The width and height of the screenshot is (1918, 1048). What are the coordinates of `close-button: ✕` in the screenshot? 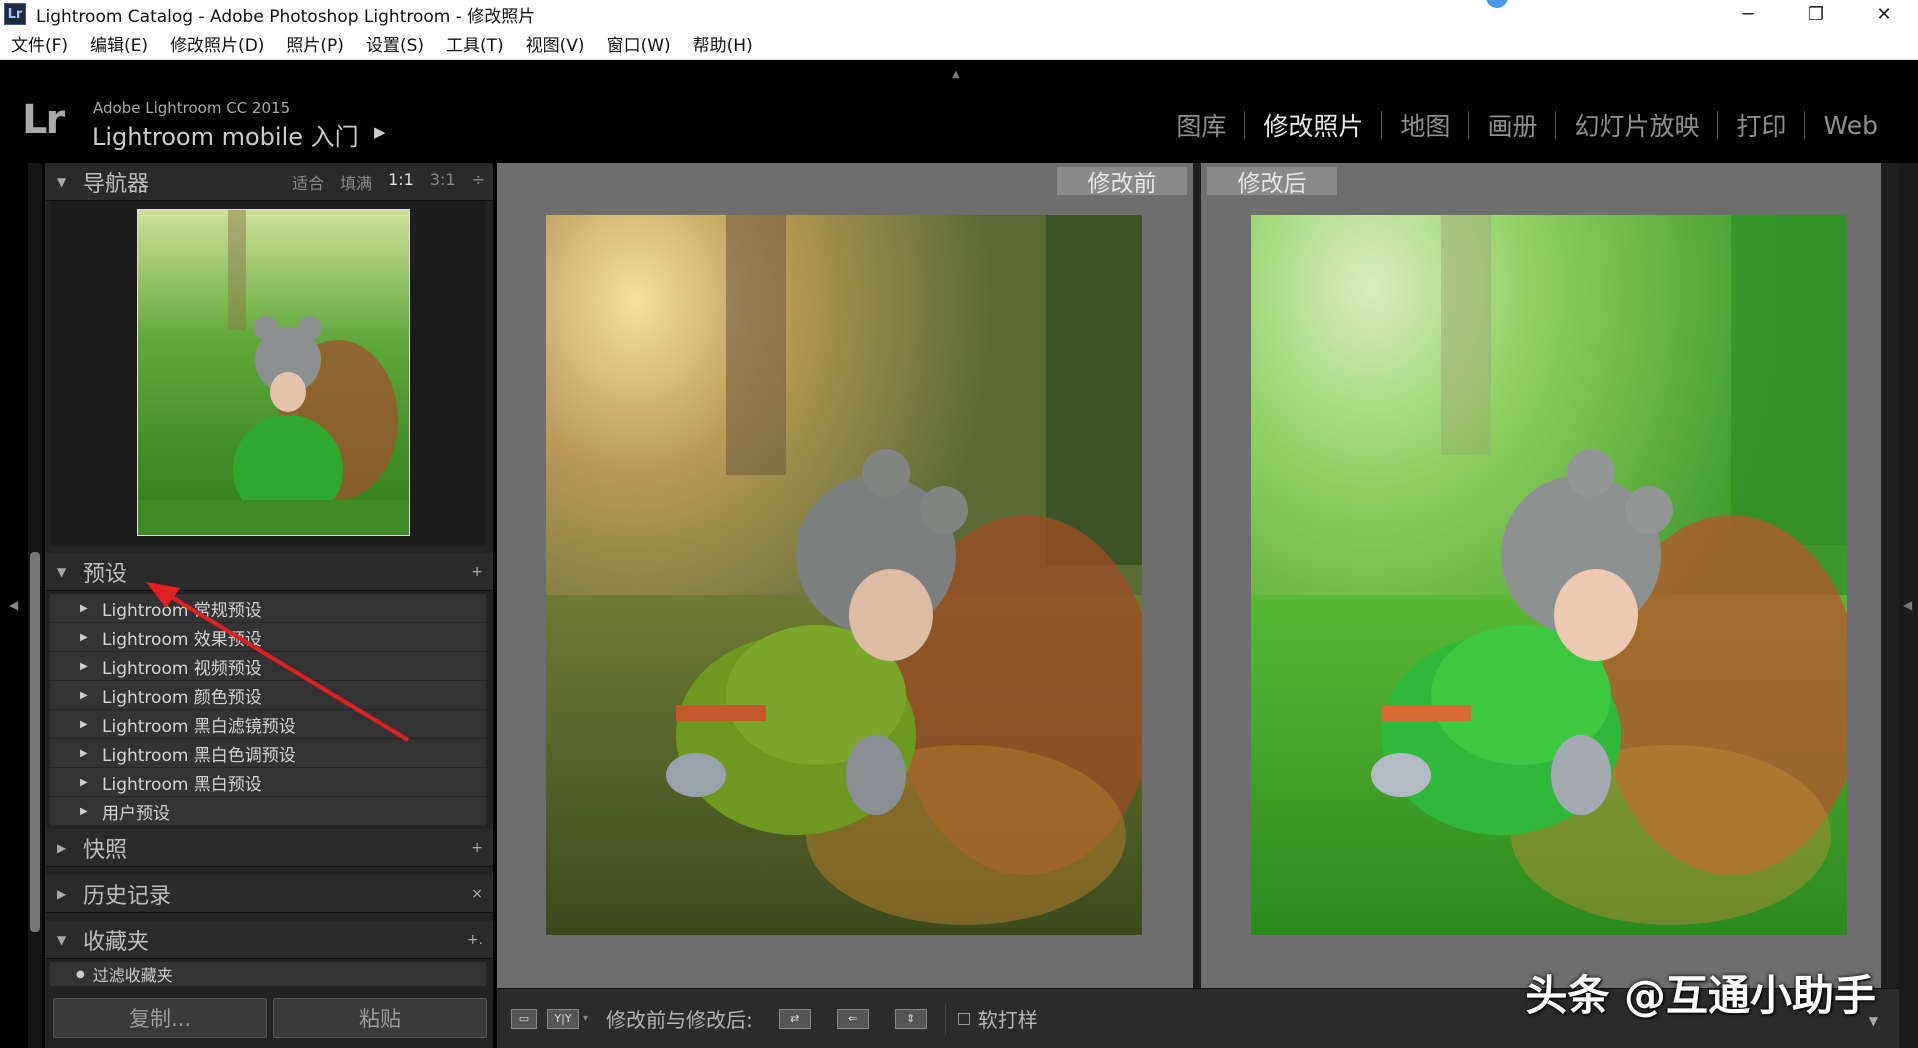 It's located at (1884, 14).